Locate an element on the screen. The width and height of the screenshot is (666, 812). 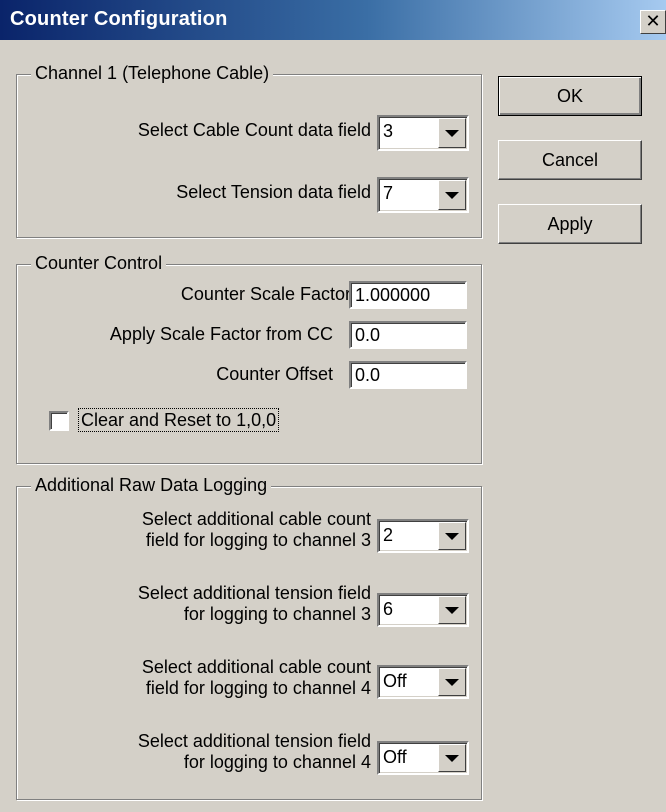
apply-scale-label: Apply Scale Factor from CC is located at coordinates (221, 334).